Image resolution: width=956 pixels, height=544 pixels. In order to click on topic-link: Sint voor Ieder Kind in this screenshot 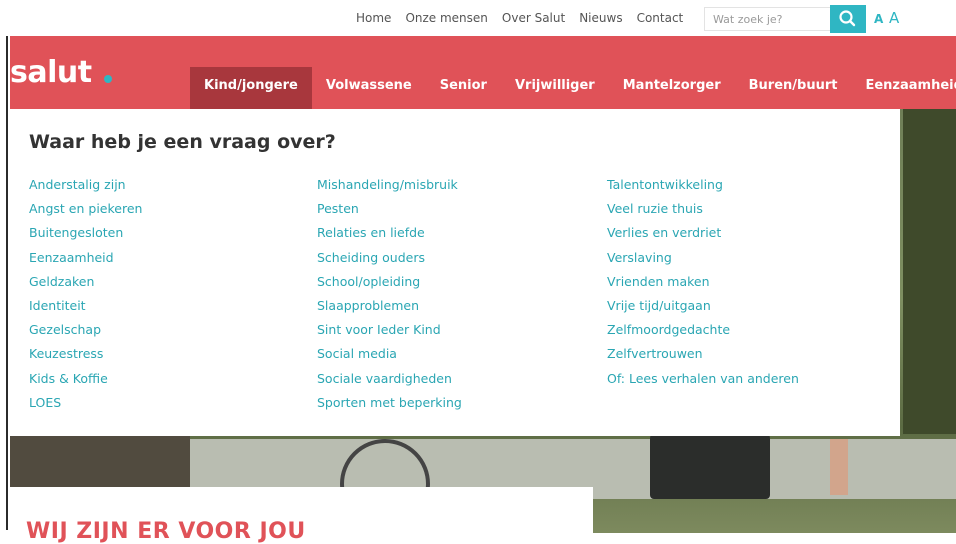, I will do `click(389, 334)`.